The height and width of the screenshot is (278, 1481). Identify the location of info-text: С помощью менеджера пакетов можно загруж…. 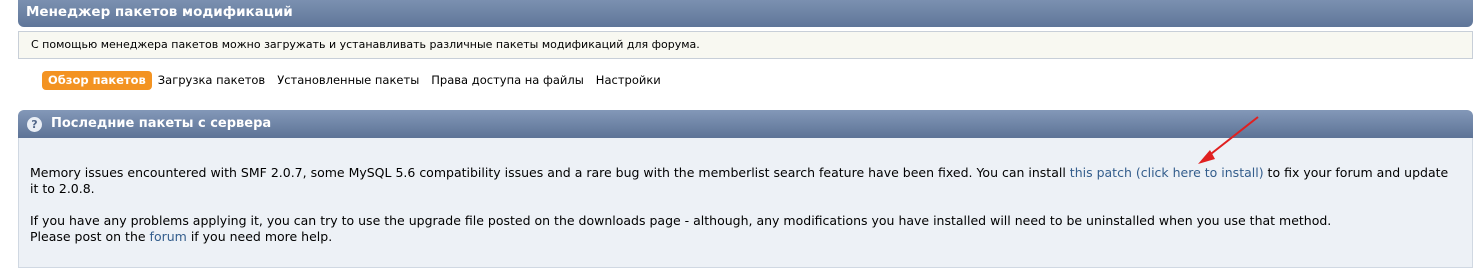
(365, 44).